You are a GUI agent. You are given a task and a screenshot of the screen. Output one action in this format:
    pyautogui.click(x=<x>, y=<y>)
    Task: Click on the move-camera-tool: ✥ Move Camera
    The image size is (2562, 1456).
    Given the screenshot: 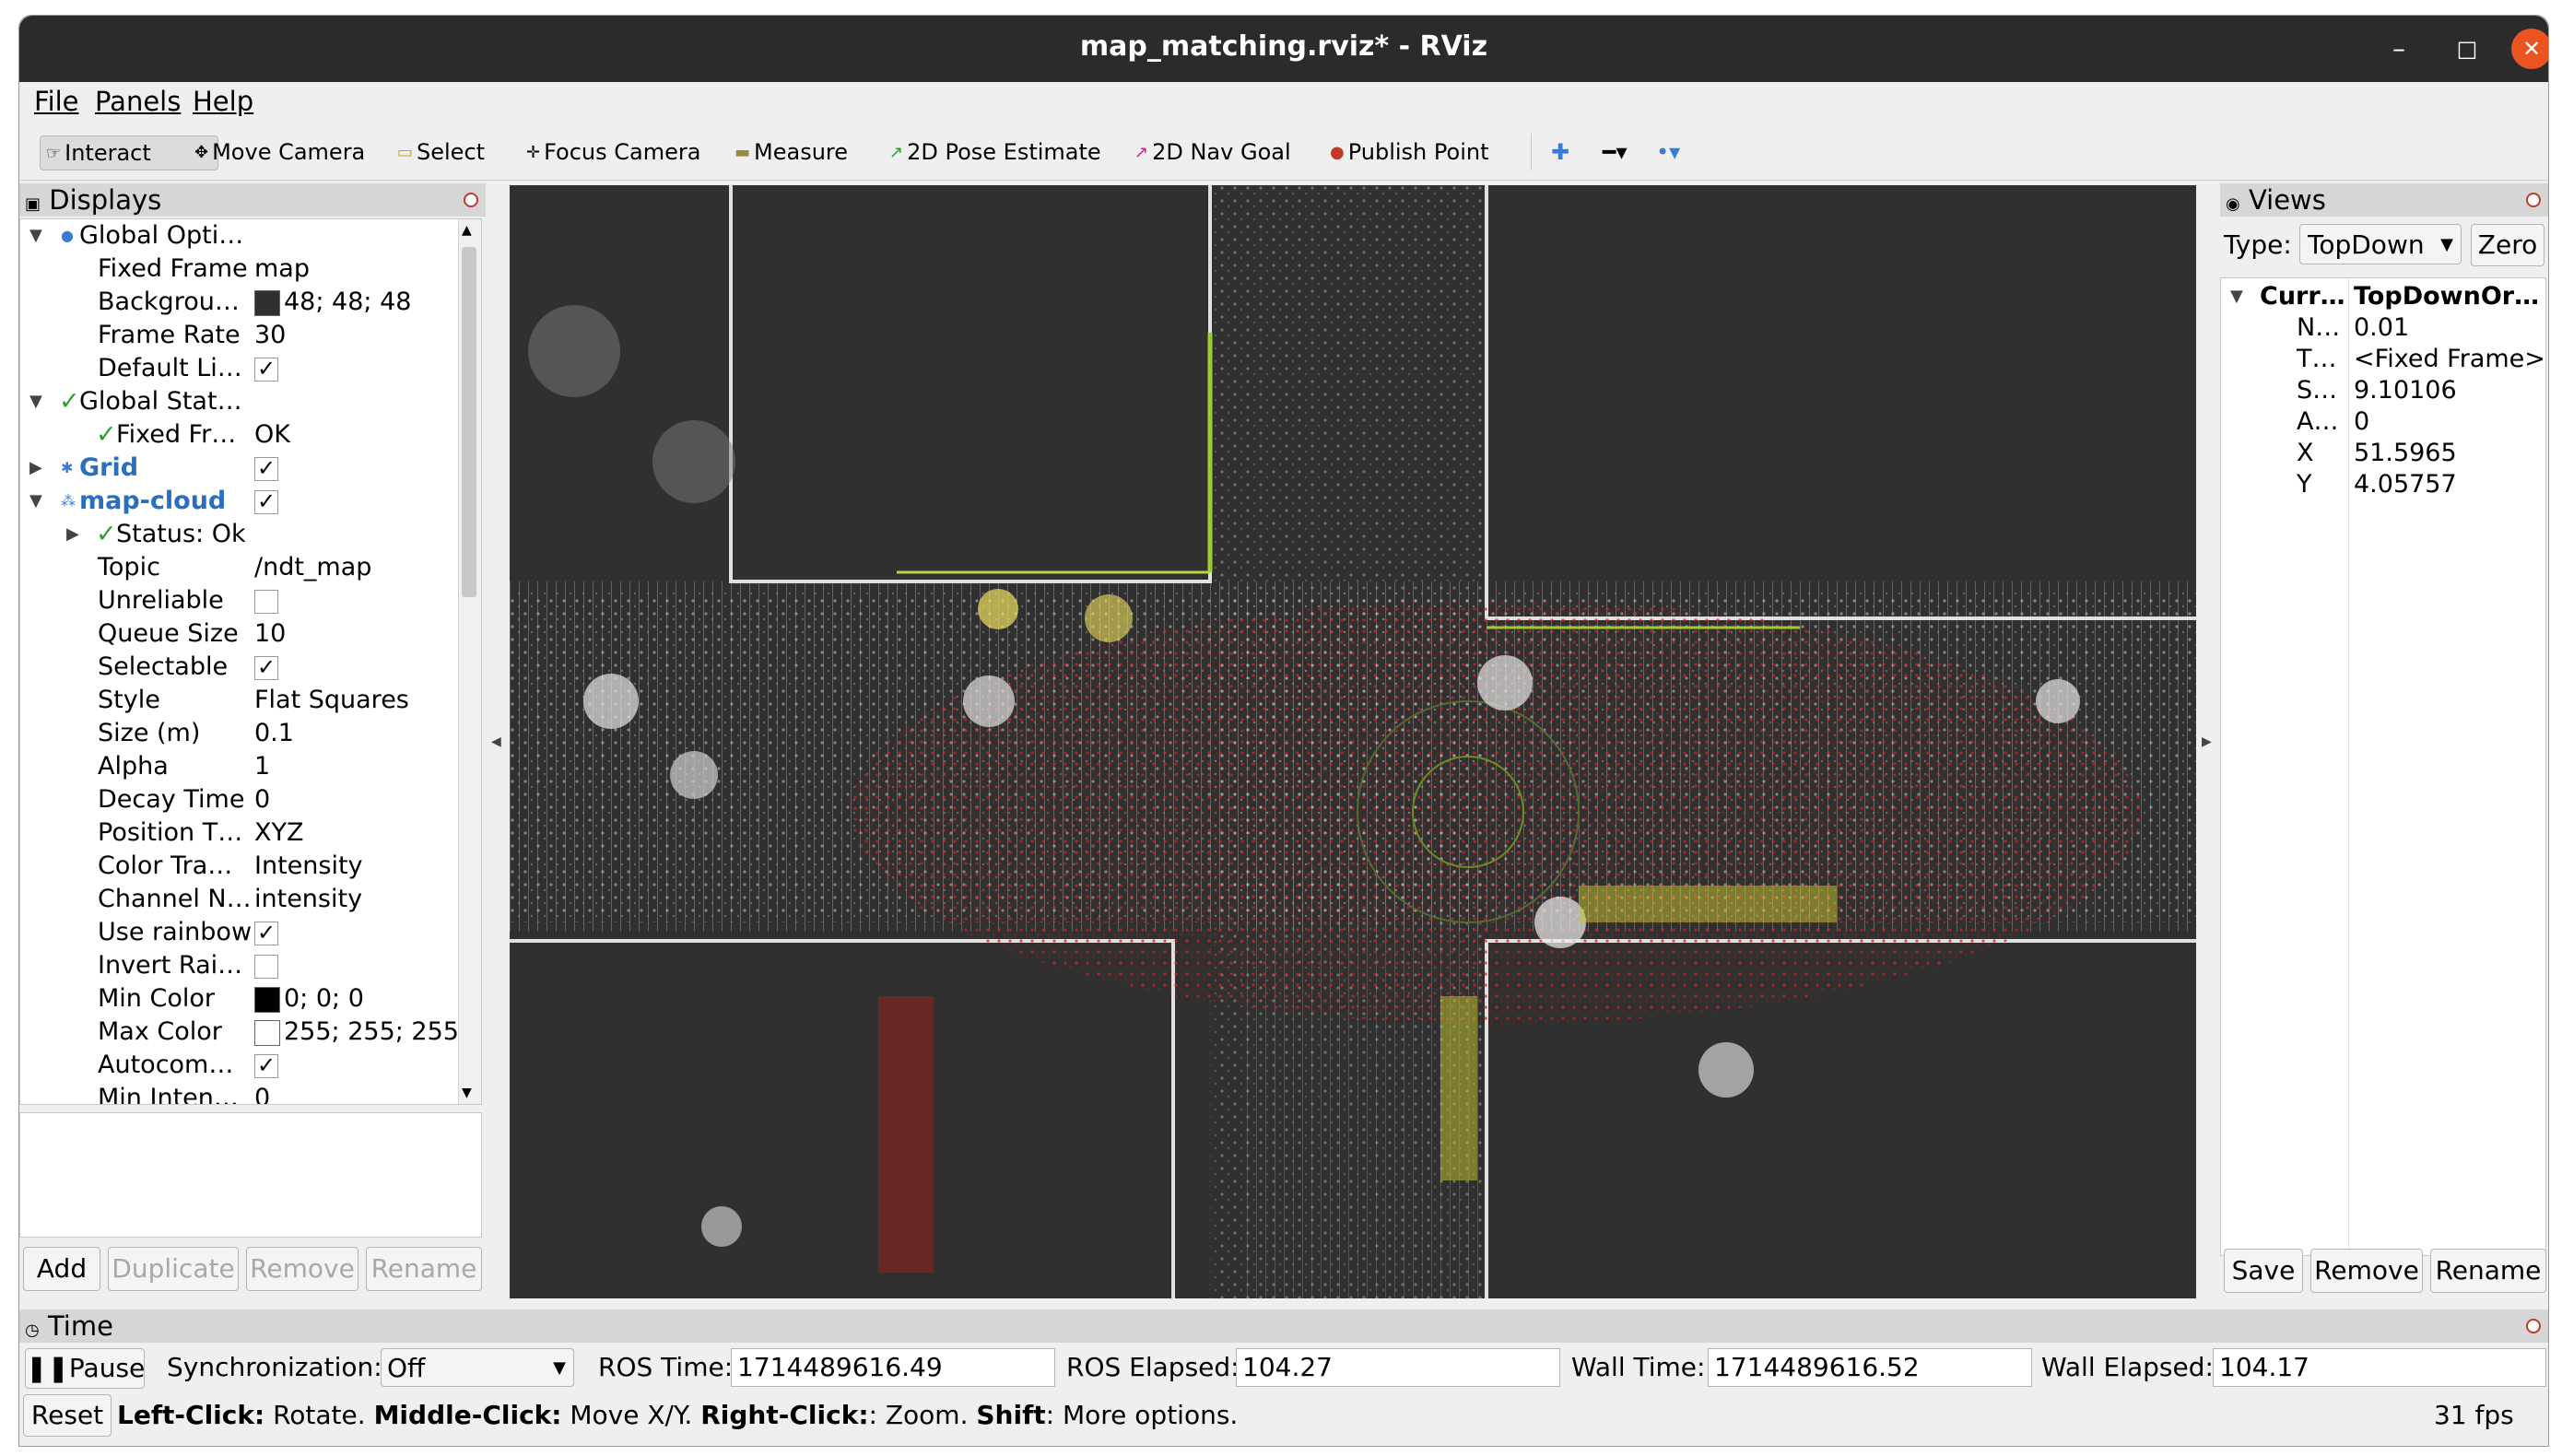 What is the action you would take?
    pyautogui.click(x=280, y=152)
    